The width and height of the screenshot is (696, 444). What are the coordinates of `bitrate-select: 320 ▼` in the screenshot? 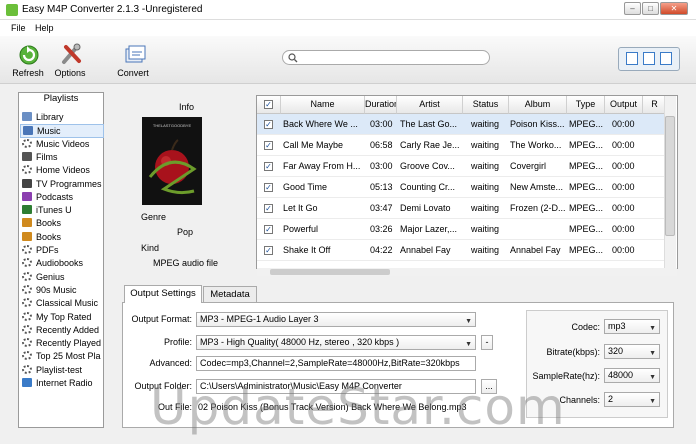 It's located at (632, 351).